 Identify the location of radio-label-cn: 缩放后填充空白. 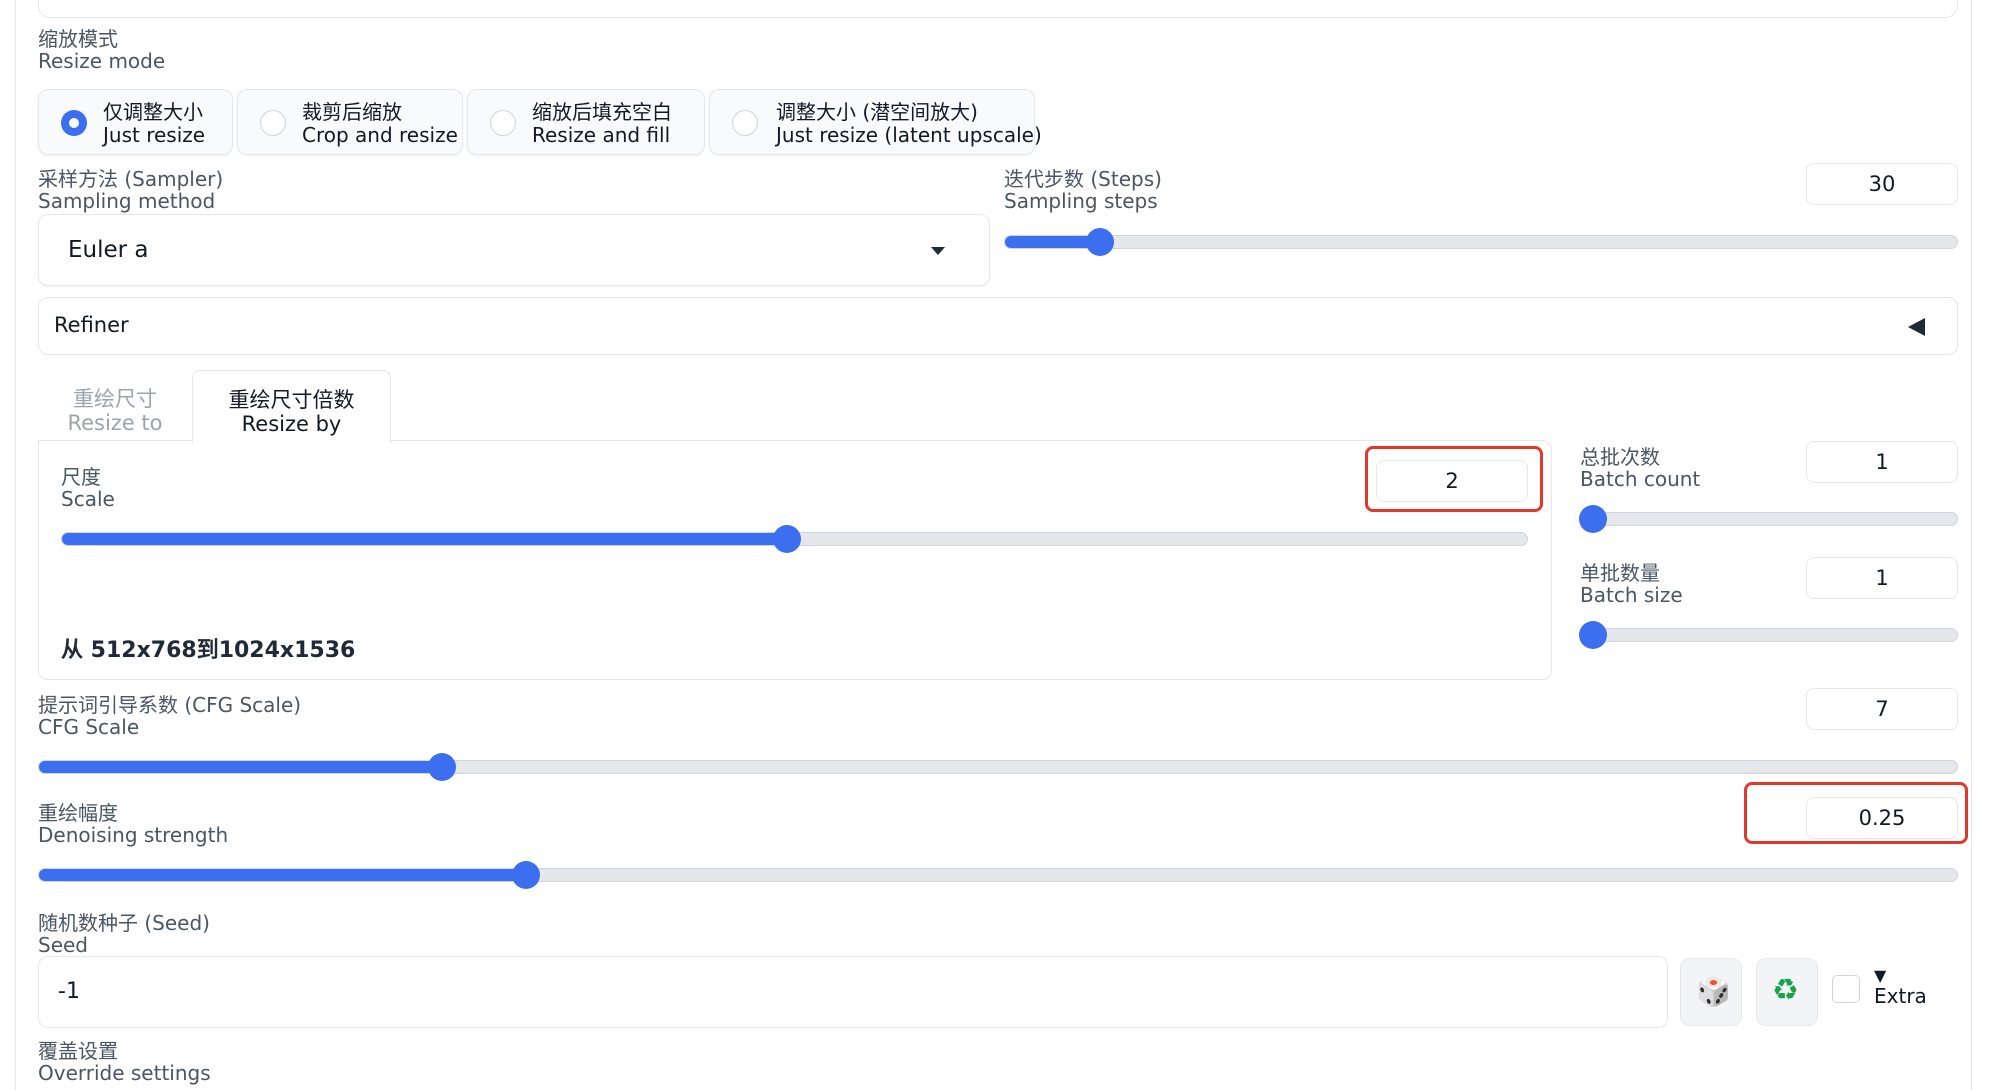
(602, 112).